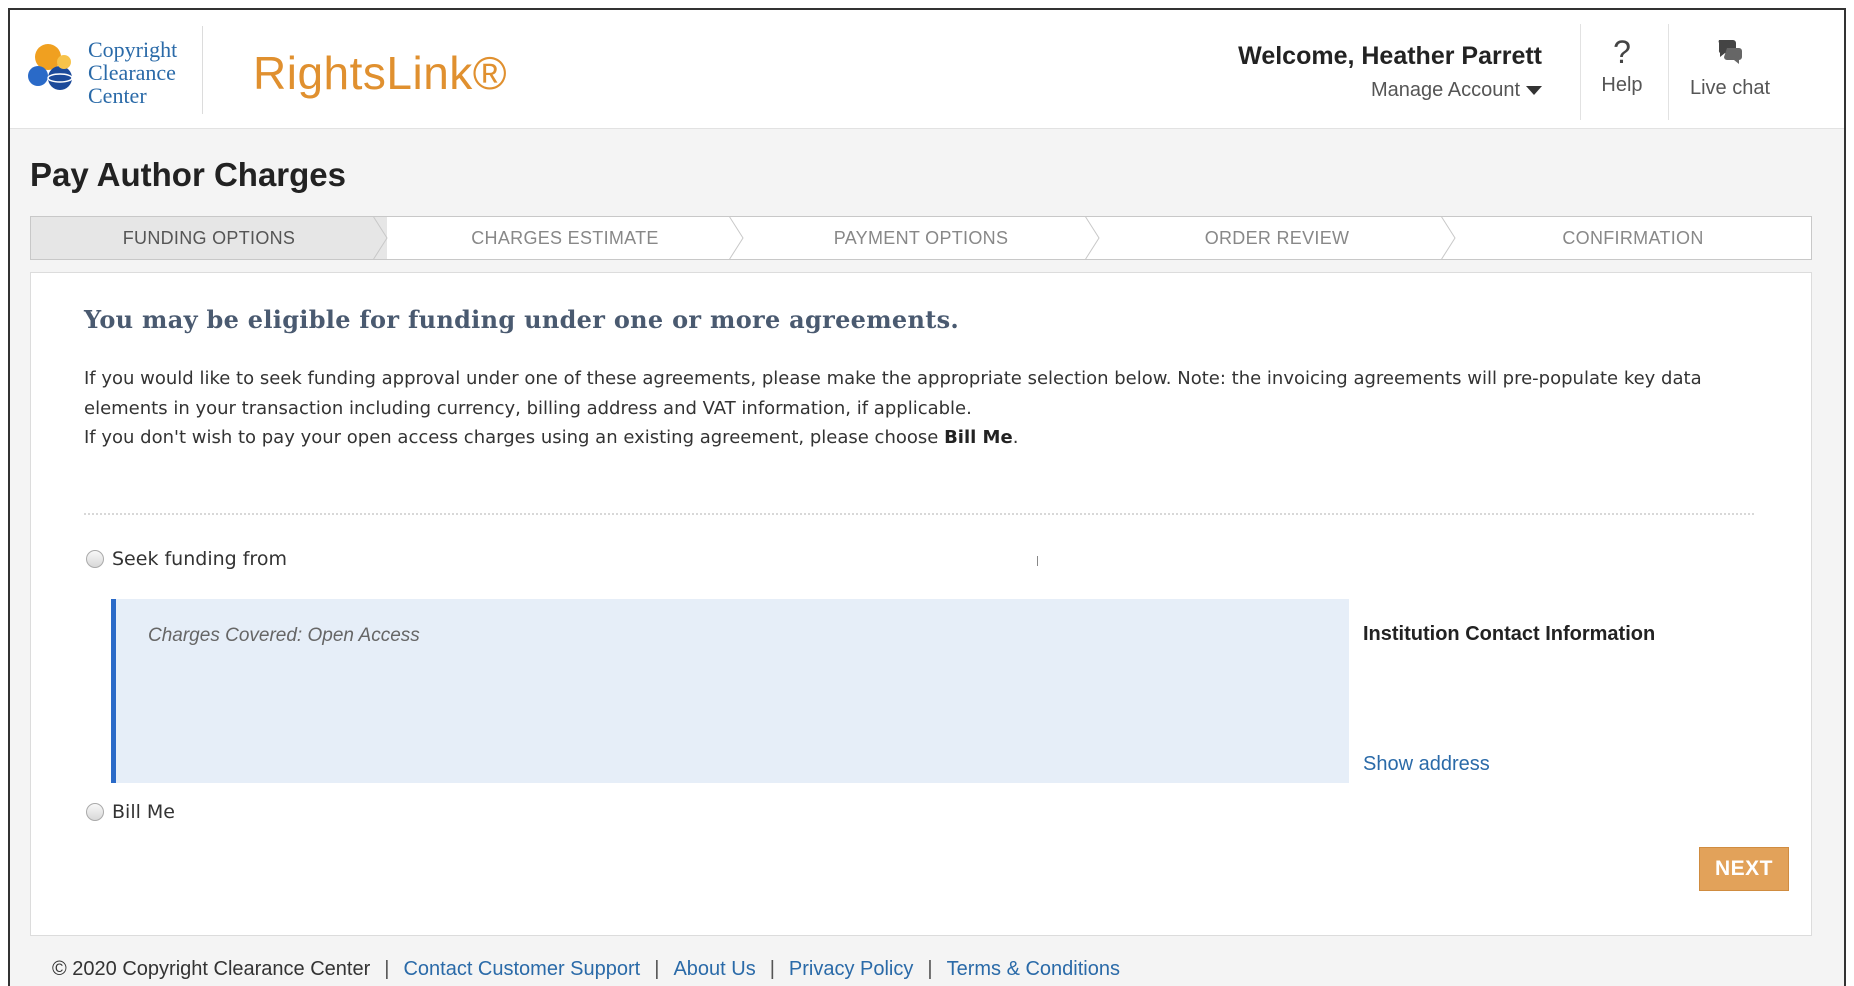  I want to click on institution-contact-title: Institution Contact Information, so click(1509, 634).